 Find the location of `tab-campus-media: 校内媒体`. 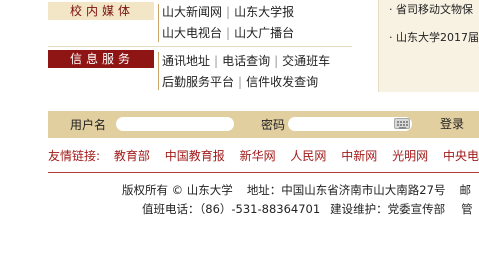

tab-campus-media: 校内媒体 is located at coordinates (101, 11).